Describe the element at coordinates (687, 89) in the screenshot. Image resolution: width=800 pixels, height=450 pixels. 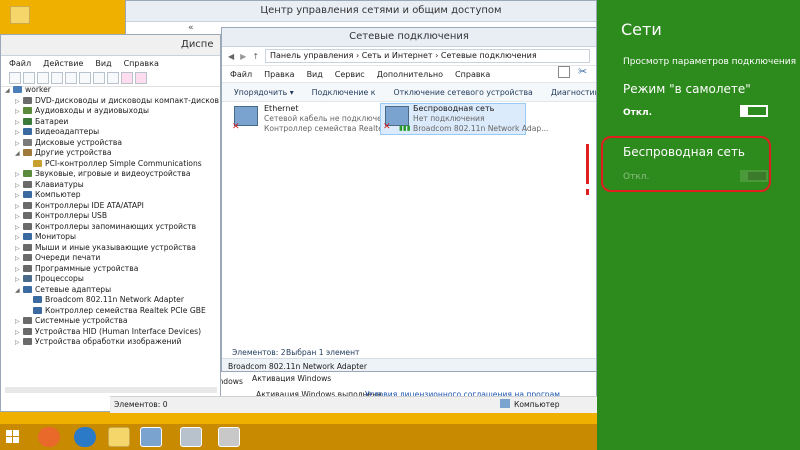
I see `airplane-mode-label: Режим "в самолете"` at that location.